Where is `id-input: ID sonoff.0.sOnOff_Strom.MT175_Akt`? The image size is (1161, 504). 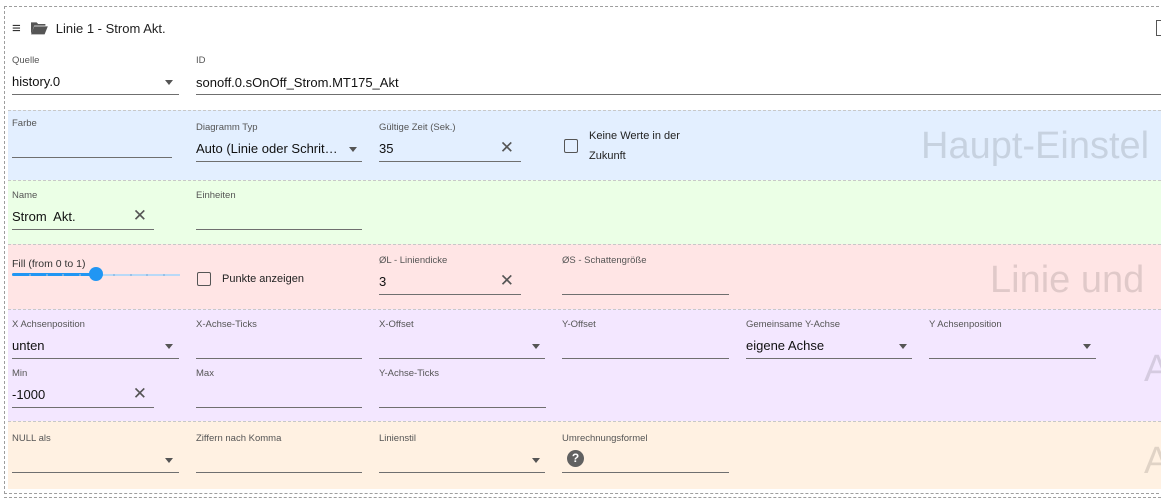 id-input: ID sonoff.0.sOnOff_Strom.MT175_Akt is located at coordinates (678, 75).